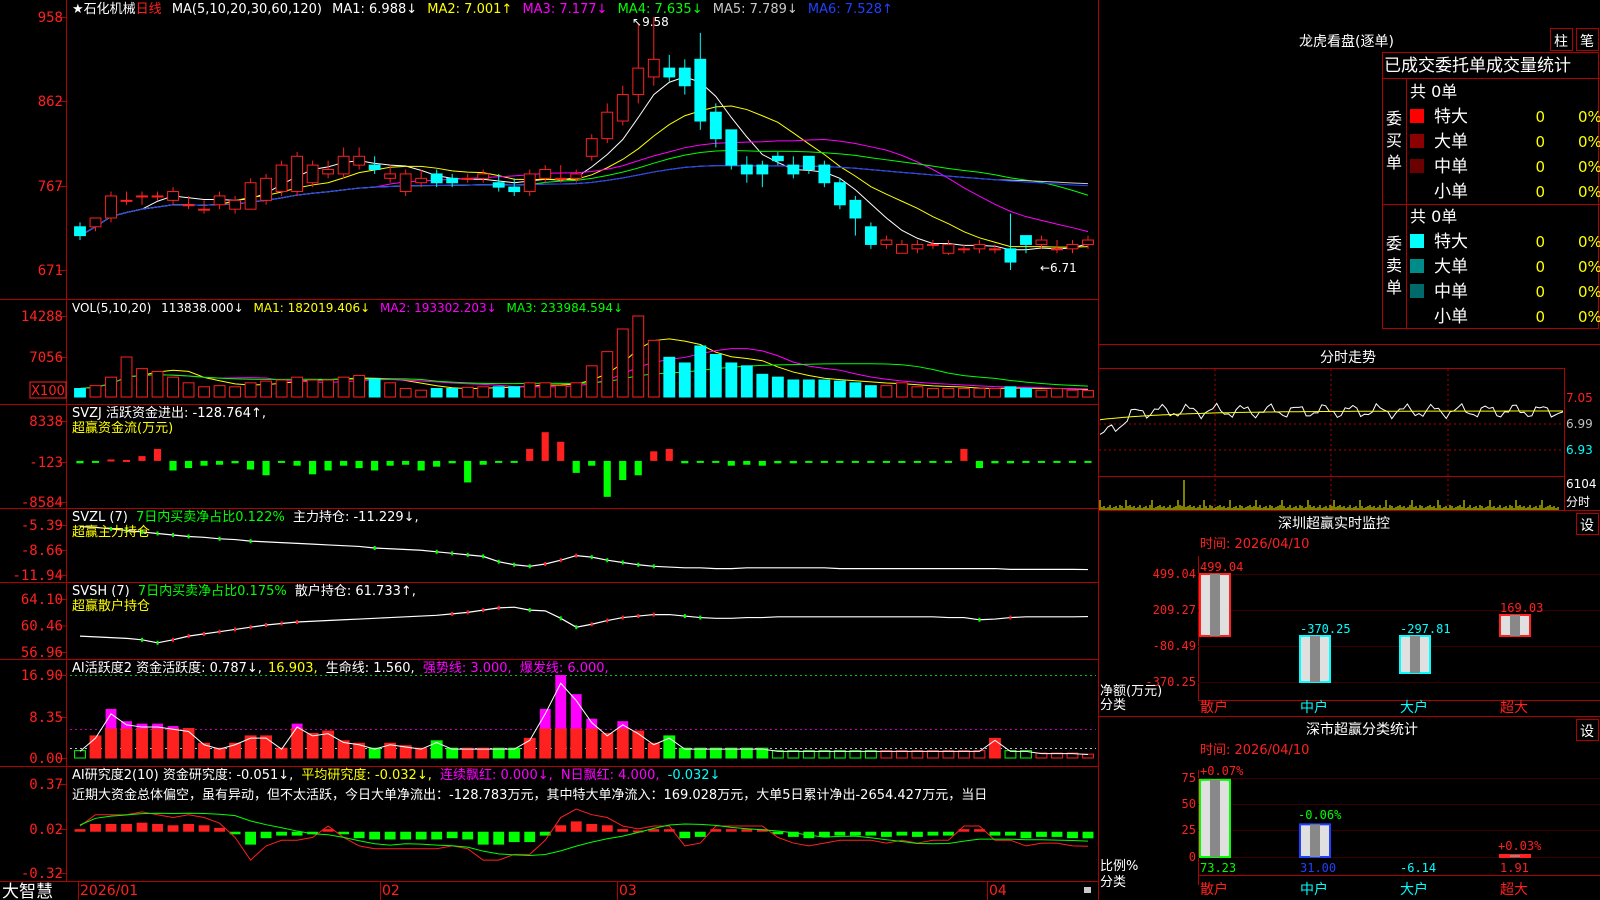 This screenshot has width=1600, height=900. Describe the element at coordinates (1561, 42) in the screenshot. I see `tab-bar-label: 柱` at that location.